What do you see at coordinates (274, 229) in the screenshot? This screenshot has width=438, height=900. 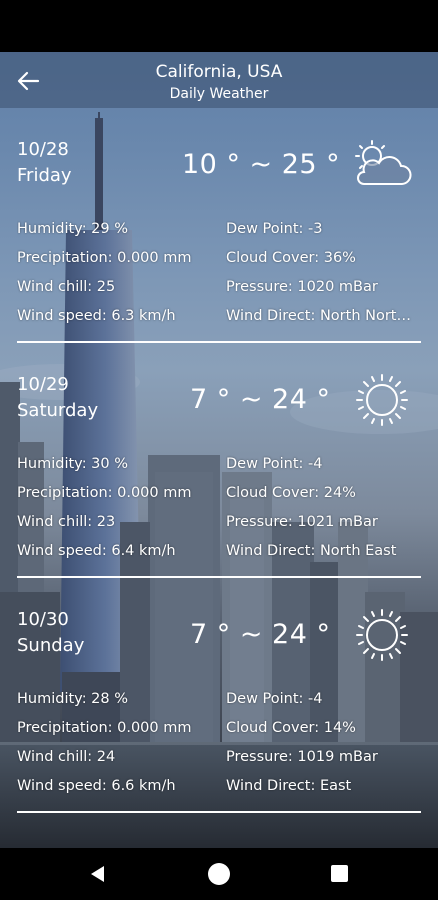 I see `dew-point-value: Dew Point: -3` at bounding box center [274, 229].